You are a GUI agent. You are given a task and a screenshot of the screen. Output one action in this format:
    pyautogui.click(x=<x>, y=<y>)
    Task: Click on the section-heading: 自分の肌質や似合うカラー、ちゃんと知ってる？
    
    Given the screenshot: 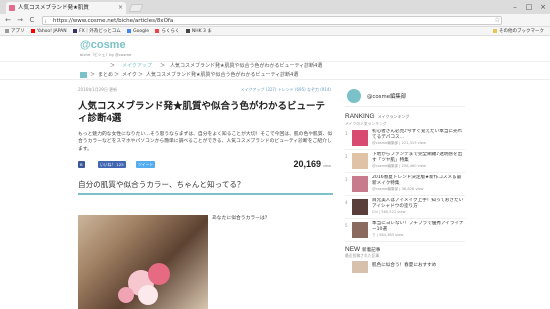 What is the action you would take?
    pyautogui.click(x=205, y=187)
    